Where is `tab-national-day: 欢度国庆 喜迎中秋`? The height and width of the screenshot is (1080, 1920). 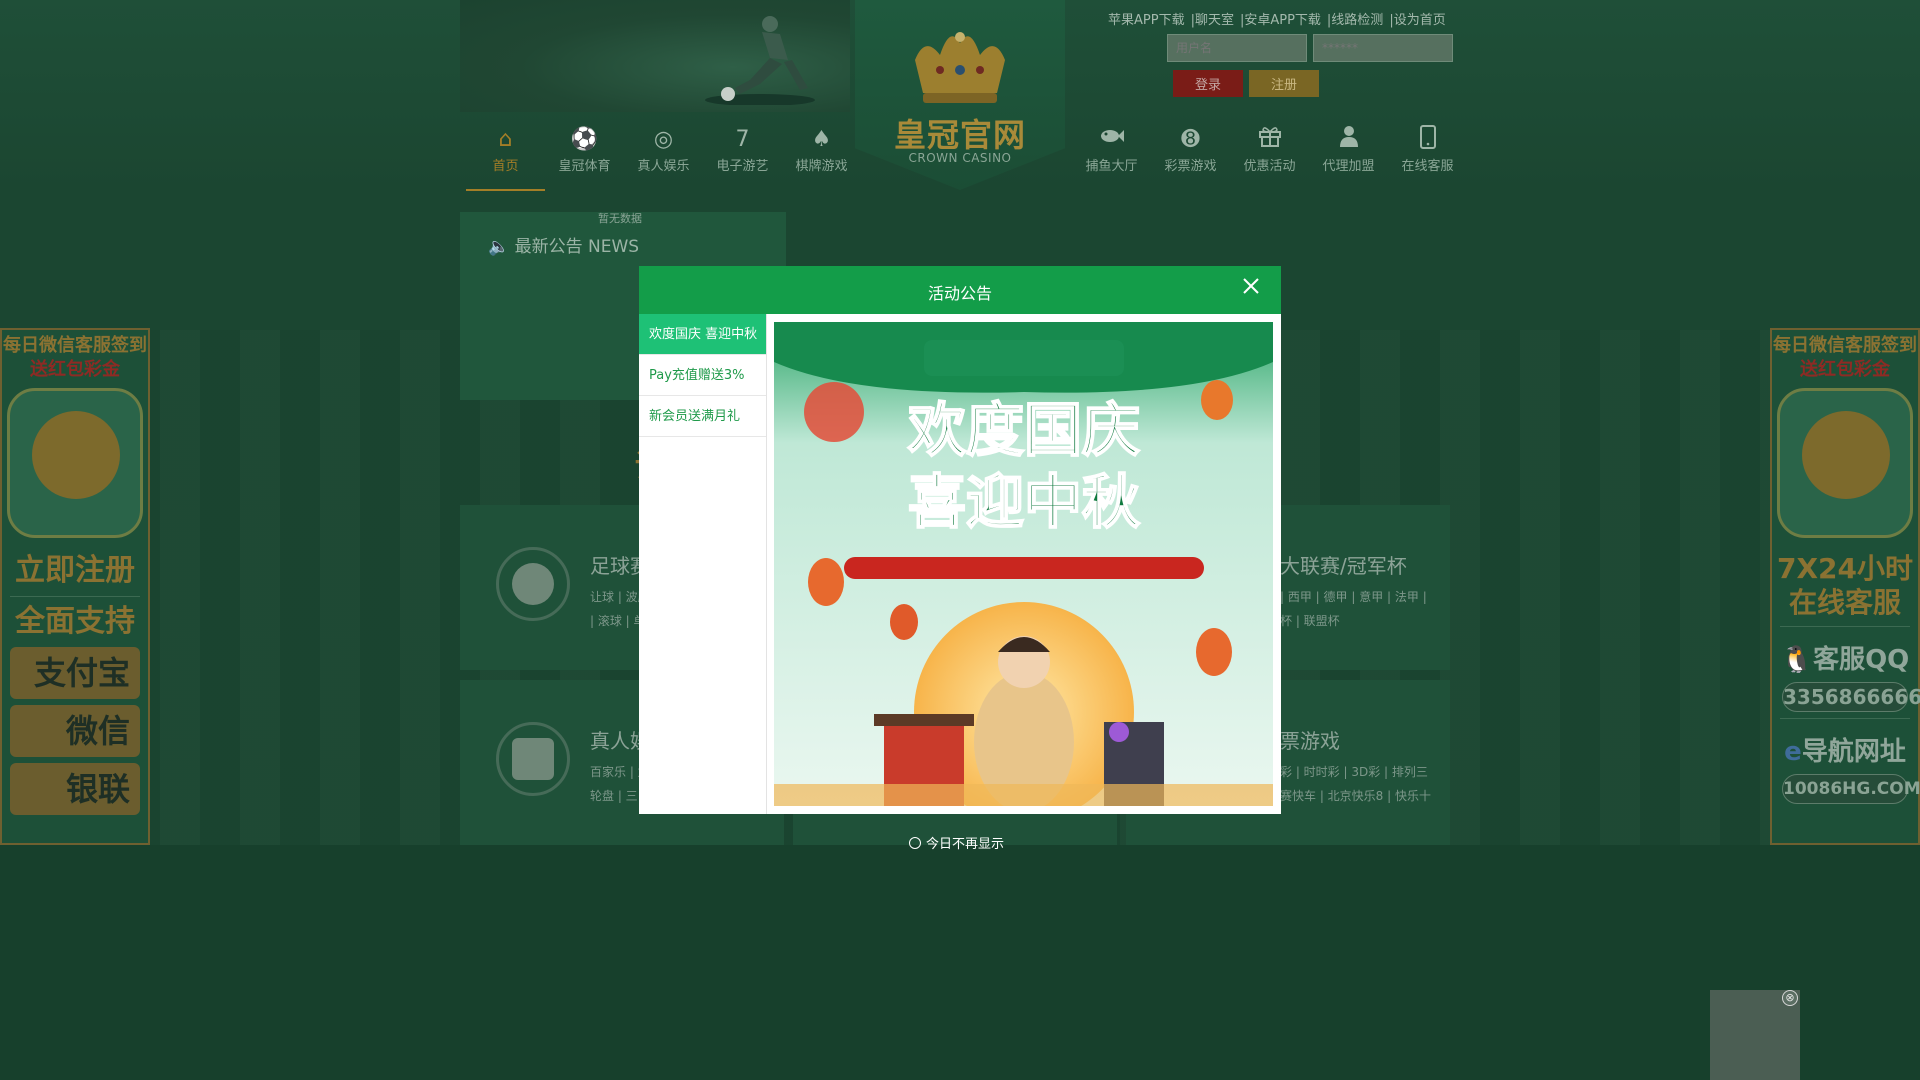
tab-national-day: 欢度国庆 喜迎中秋 is located at coordinates (702, 334).